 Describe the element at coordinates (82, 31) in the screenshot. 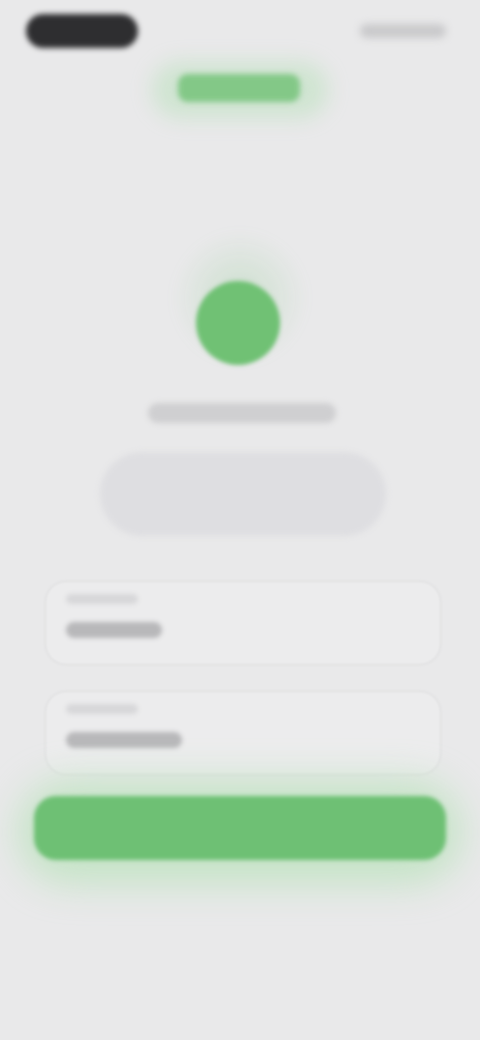

I see `status-pill-icon` at that location.